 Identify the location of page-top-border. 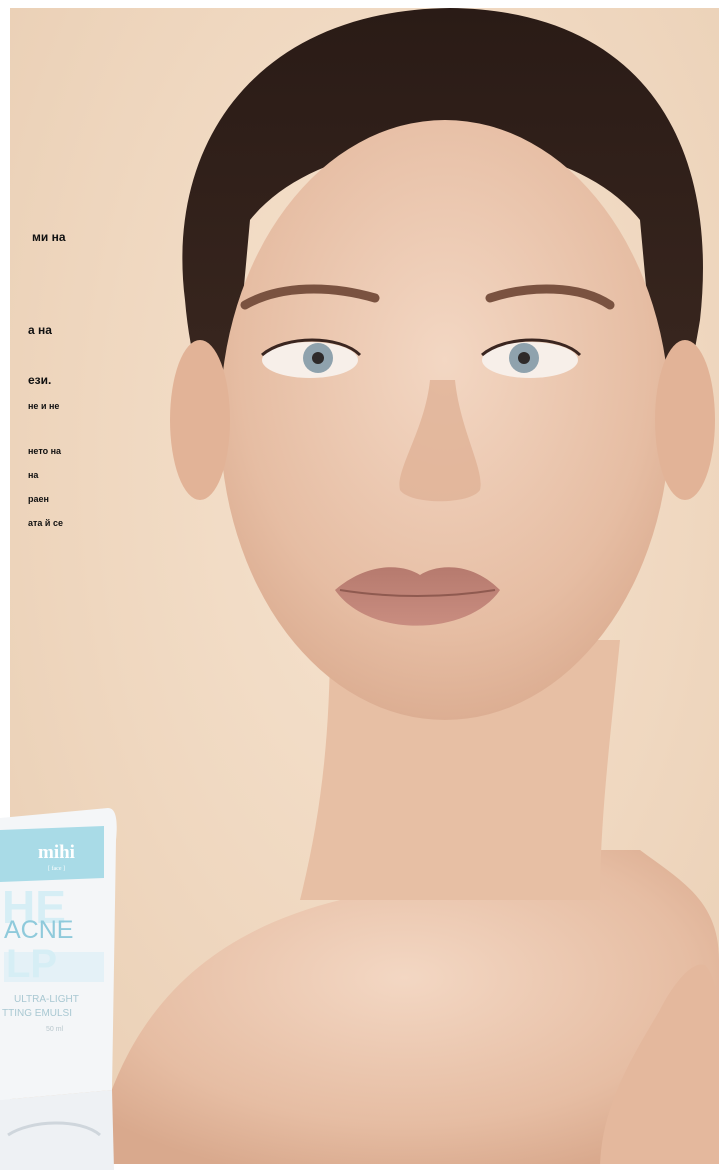
(359, 4).